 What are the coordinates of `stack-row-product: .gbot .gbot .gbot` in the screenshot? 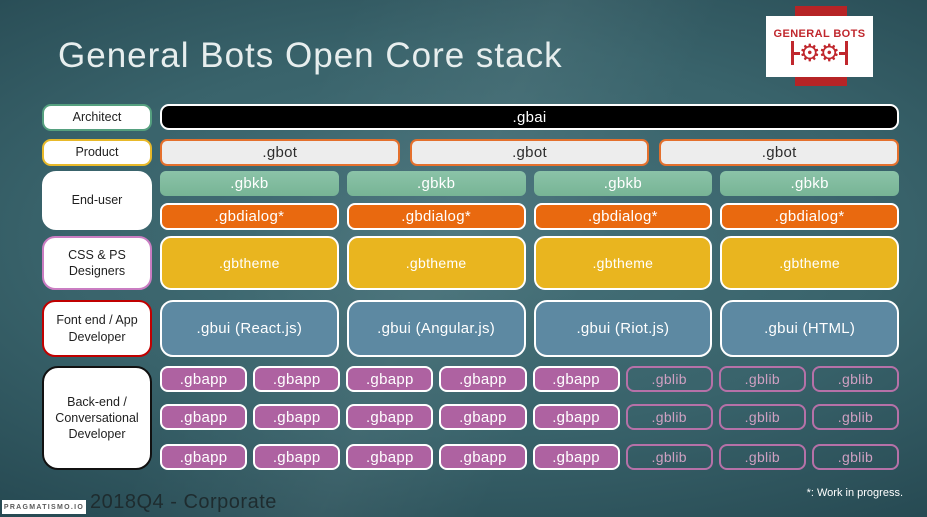 It's located at (530, 152).